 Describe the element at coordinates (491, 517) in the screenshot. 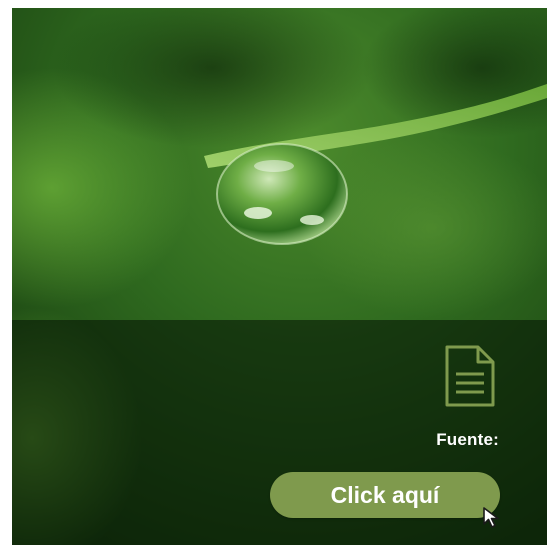

I see `pointer-cursor-icon` at that location.